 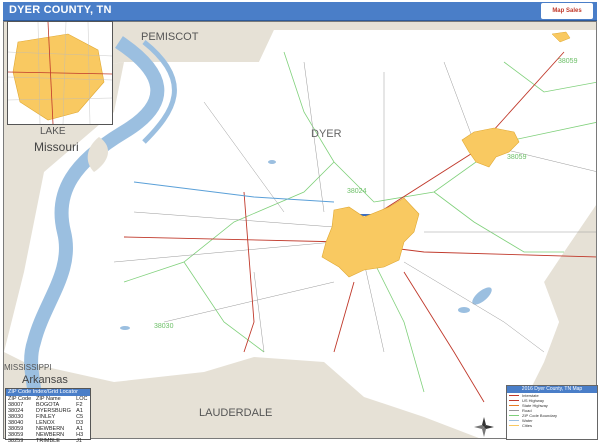 I want to click on label-lake: LAKE, so click(x=53, y=131).